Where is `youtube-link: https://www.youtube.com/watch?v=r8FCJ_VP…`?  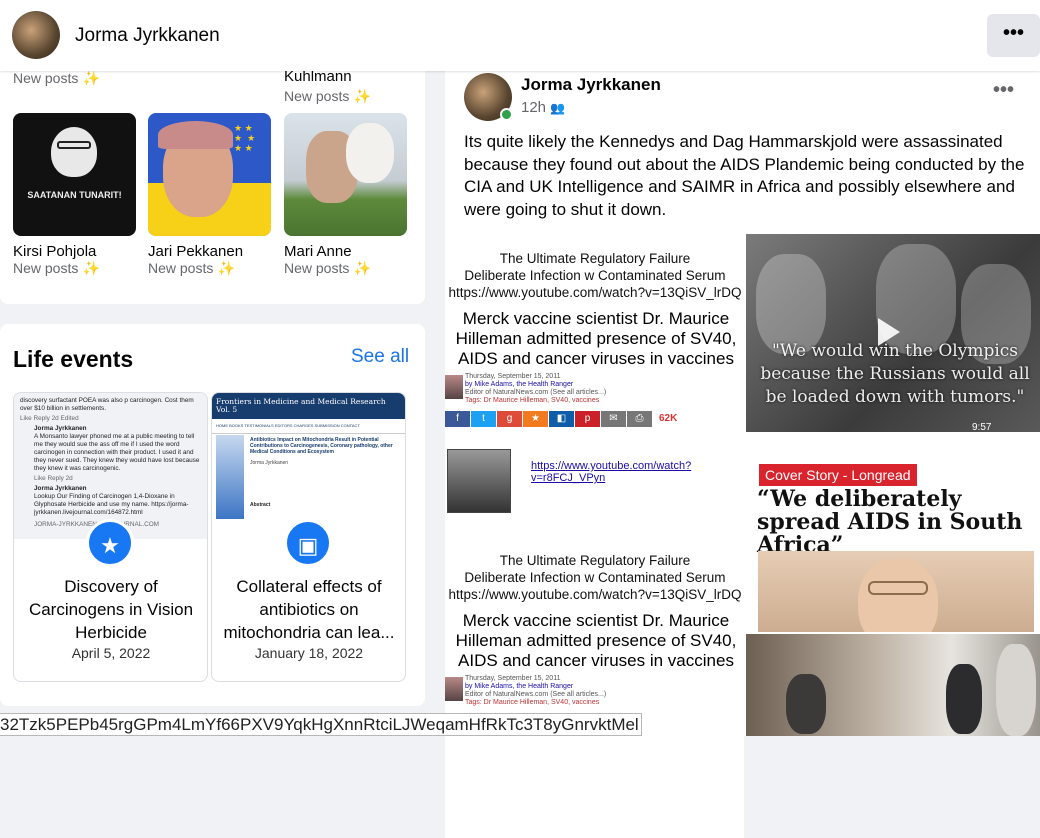
youtube-link: https://www.youtube.com/watch?v=r8FCJ_VP… is located at coordinates (637, 472).